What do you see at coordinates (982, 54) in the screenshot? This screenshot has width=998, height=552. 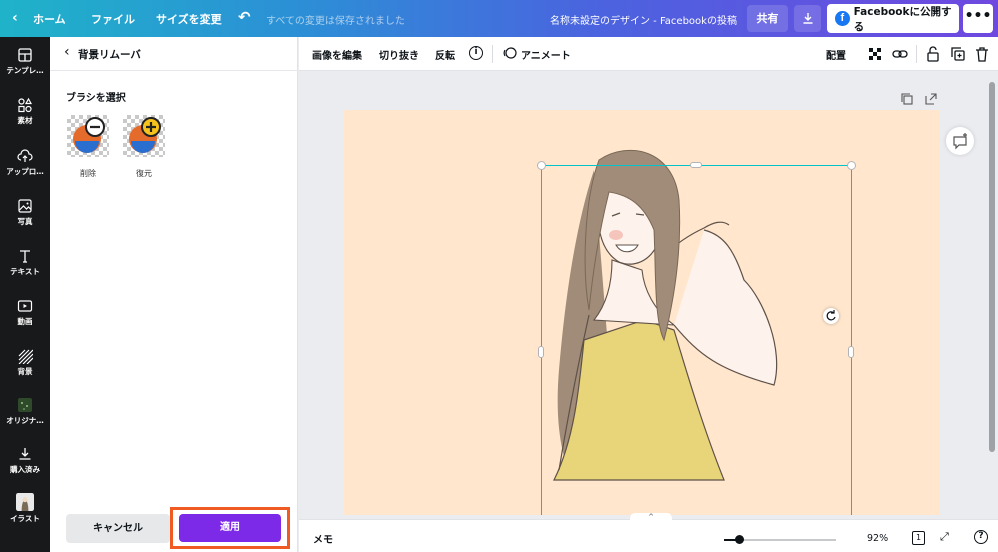 I see `trash-icon` at bounding box center [982, 54].